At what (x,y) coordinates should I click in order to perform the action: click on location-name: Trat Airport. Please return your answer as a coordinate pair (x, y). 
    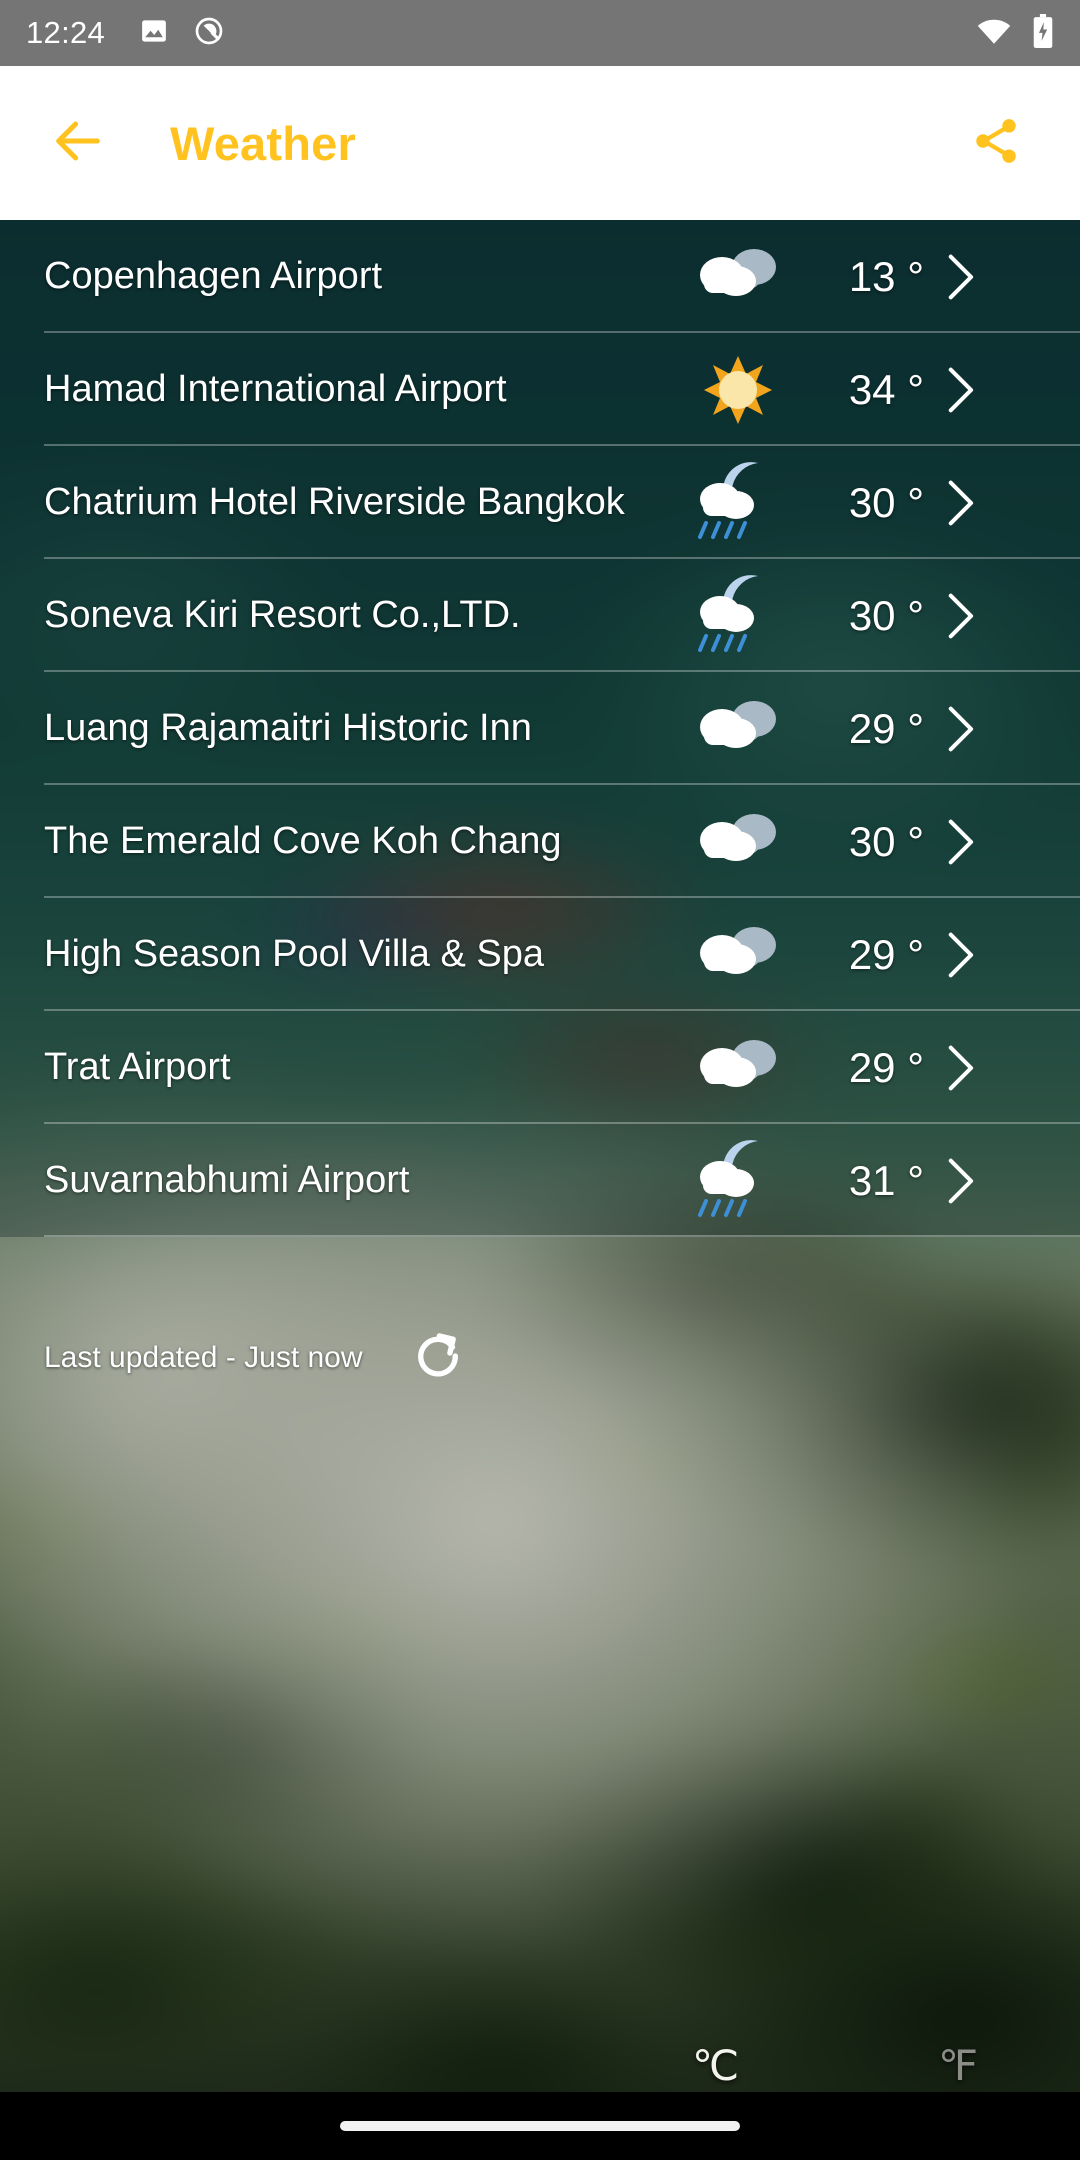
    Looking at the image, I should click on (137, 1067).